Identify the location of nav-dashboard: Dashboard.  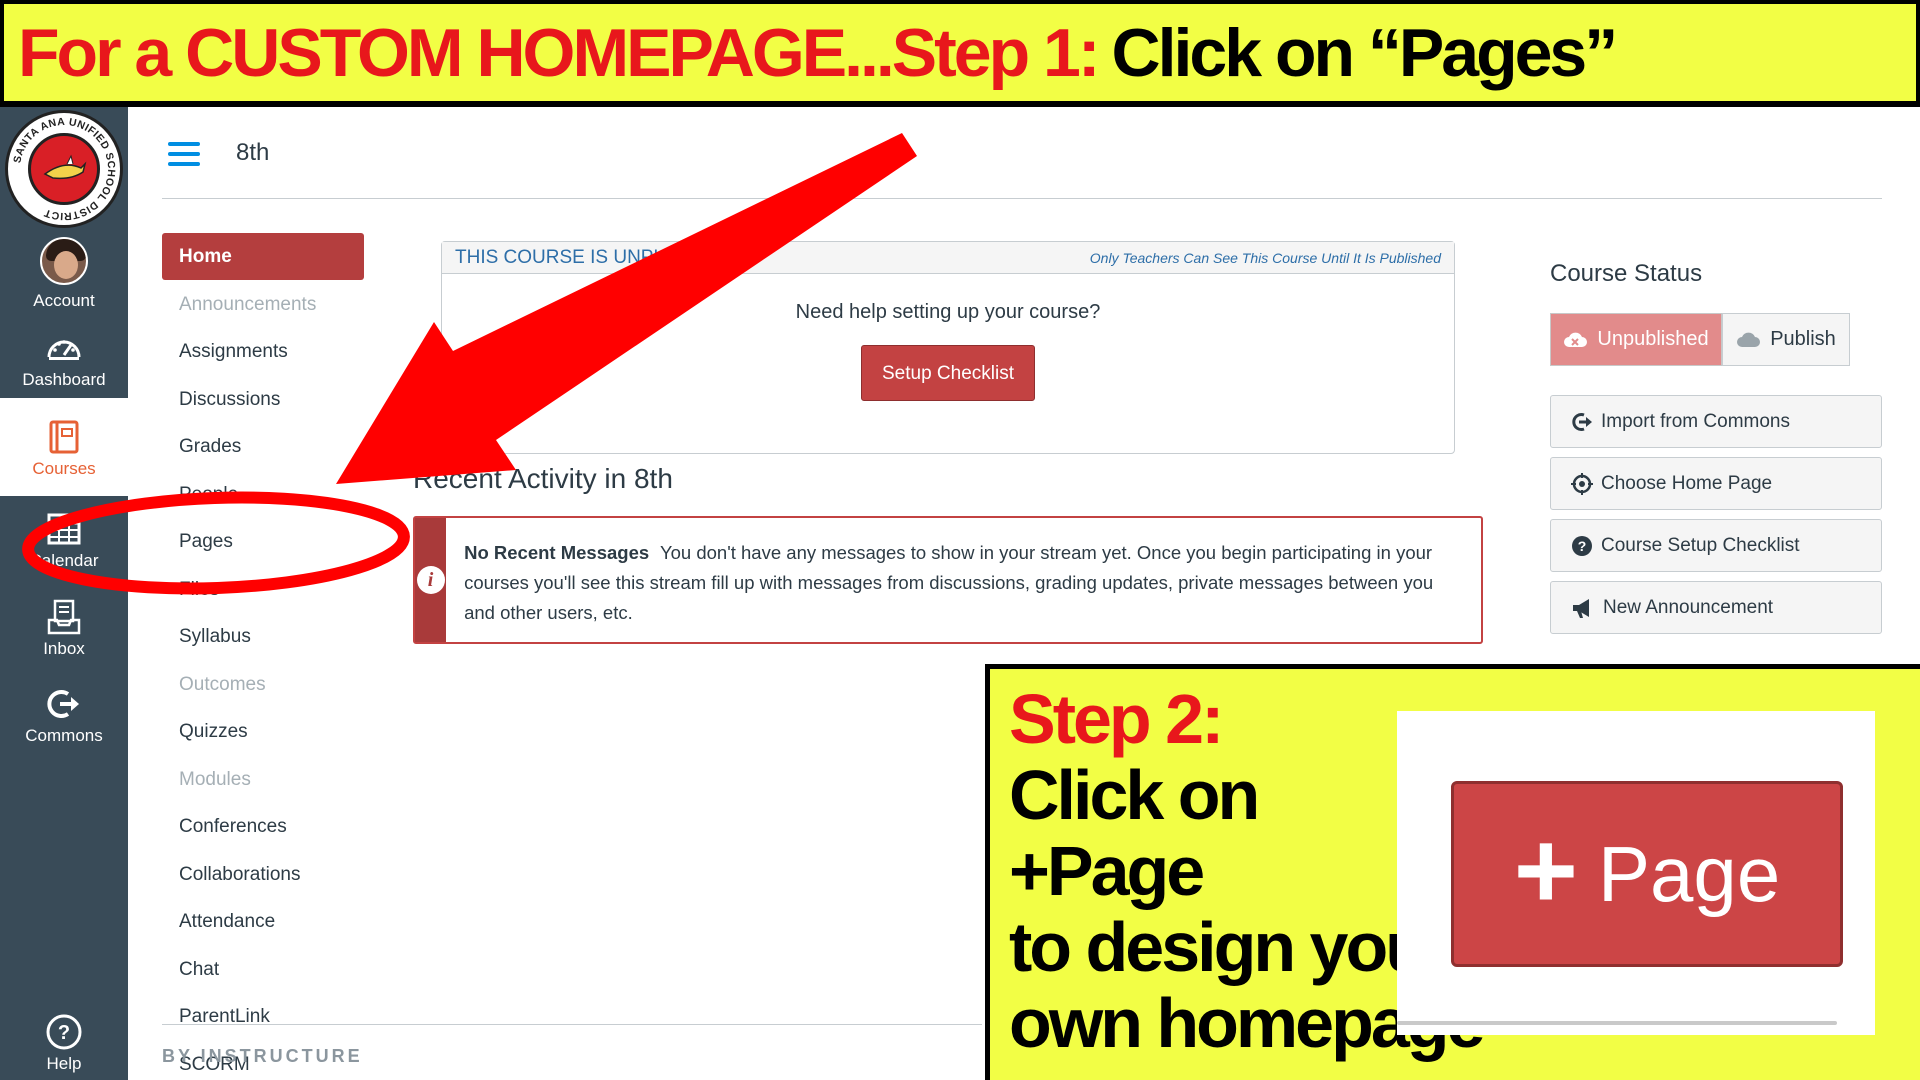
(64, 358).